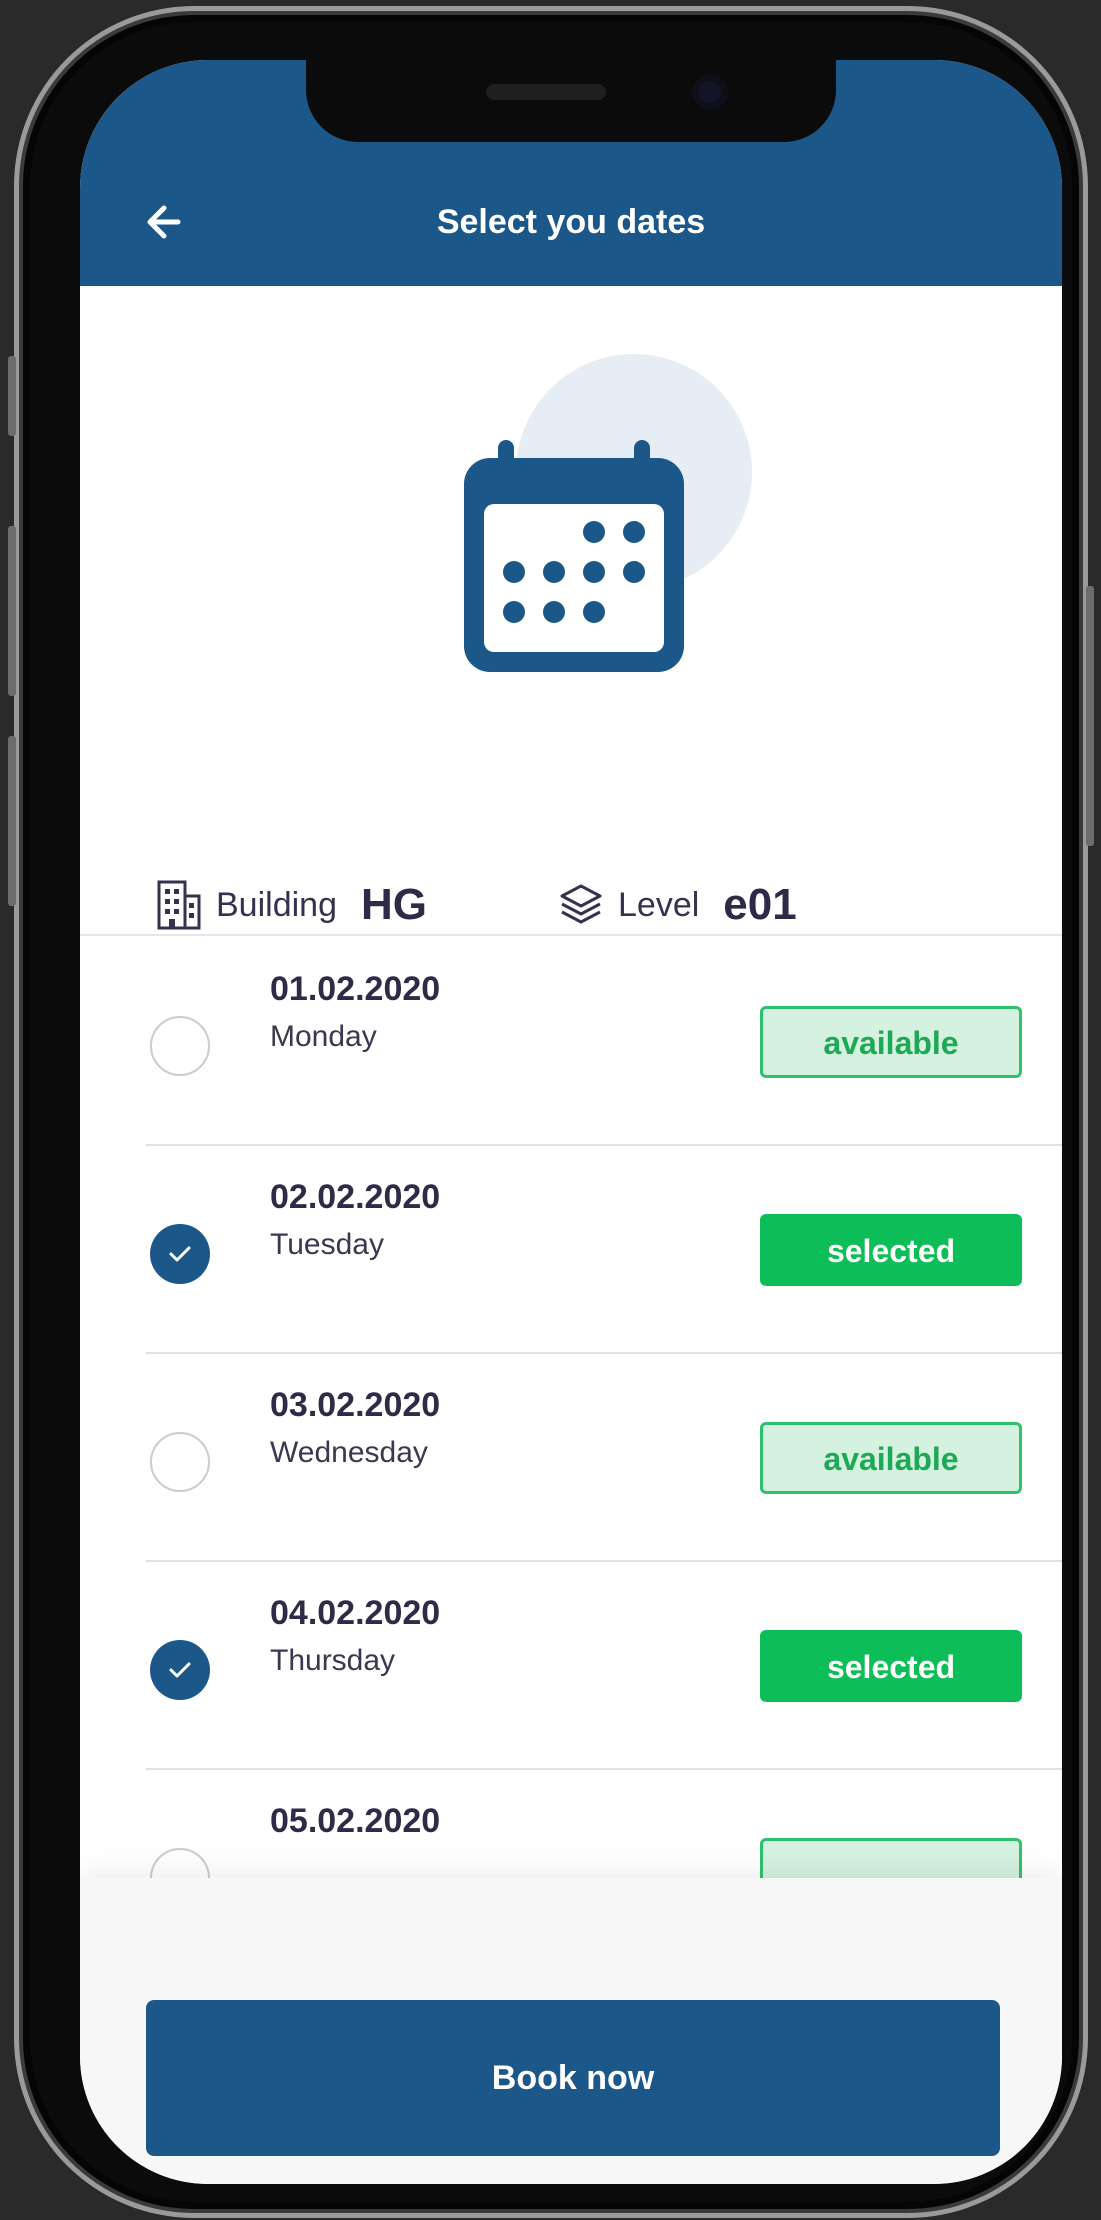 The height and width of the screenshot is (2220, 1101). Describe the element at coordinates (12, 611) in the screenshot. I see `volume-up-button` at that location.